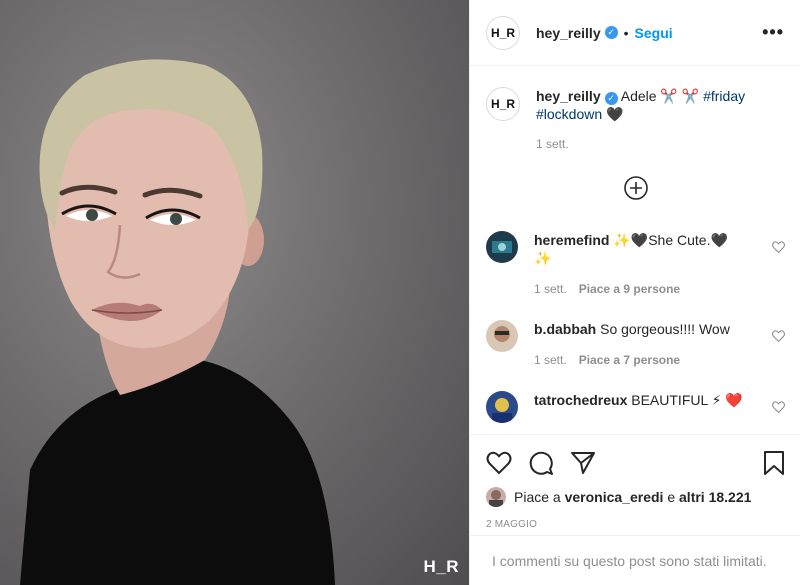  I want to click on hashtag-lockdown: #lockdown, so click(569, 114).